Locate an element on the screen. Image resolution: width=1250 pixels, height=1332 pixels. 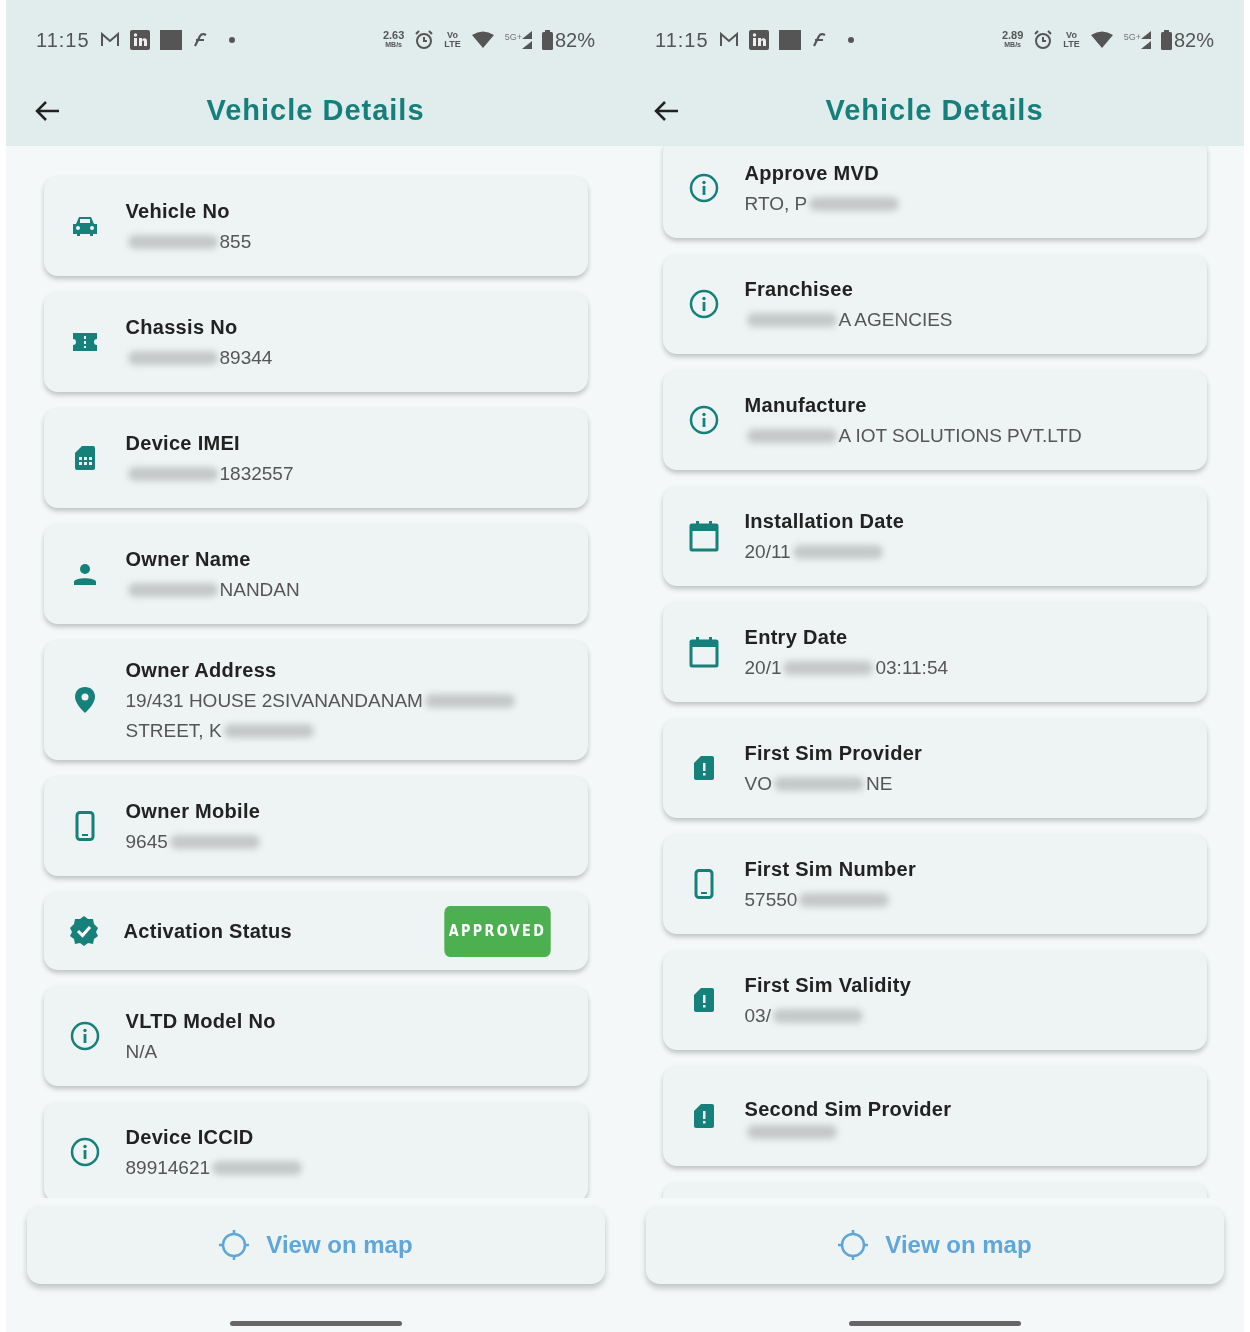
field-label: First Sim Provider is located at coordinates (833, 753).